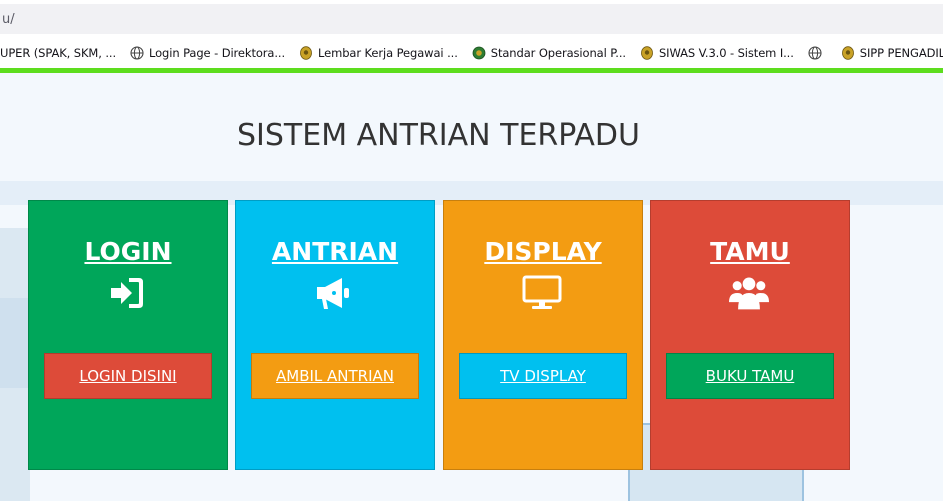 The image size is (943, 501). Describe the element at coordinates (543, 376) in the screenshot. I see `tv-display-button: TV DISPLAY` at that location.